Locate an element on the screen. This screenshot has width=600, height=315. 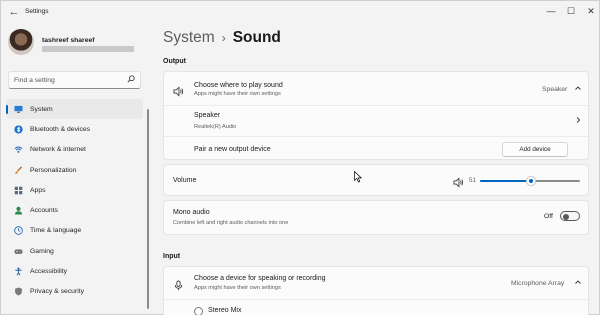
volume-card: Volume 51 is located at coordinates (376, 180).